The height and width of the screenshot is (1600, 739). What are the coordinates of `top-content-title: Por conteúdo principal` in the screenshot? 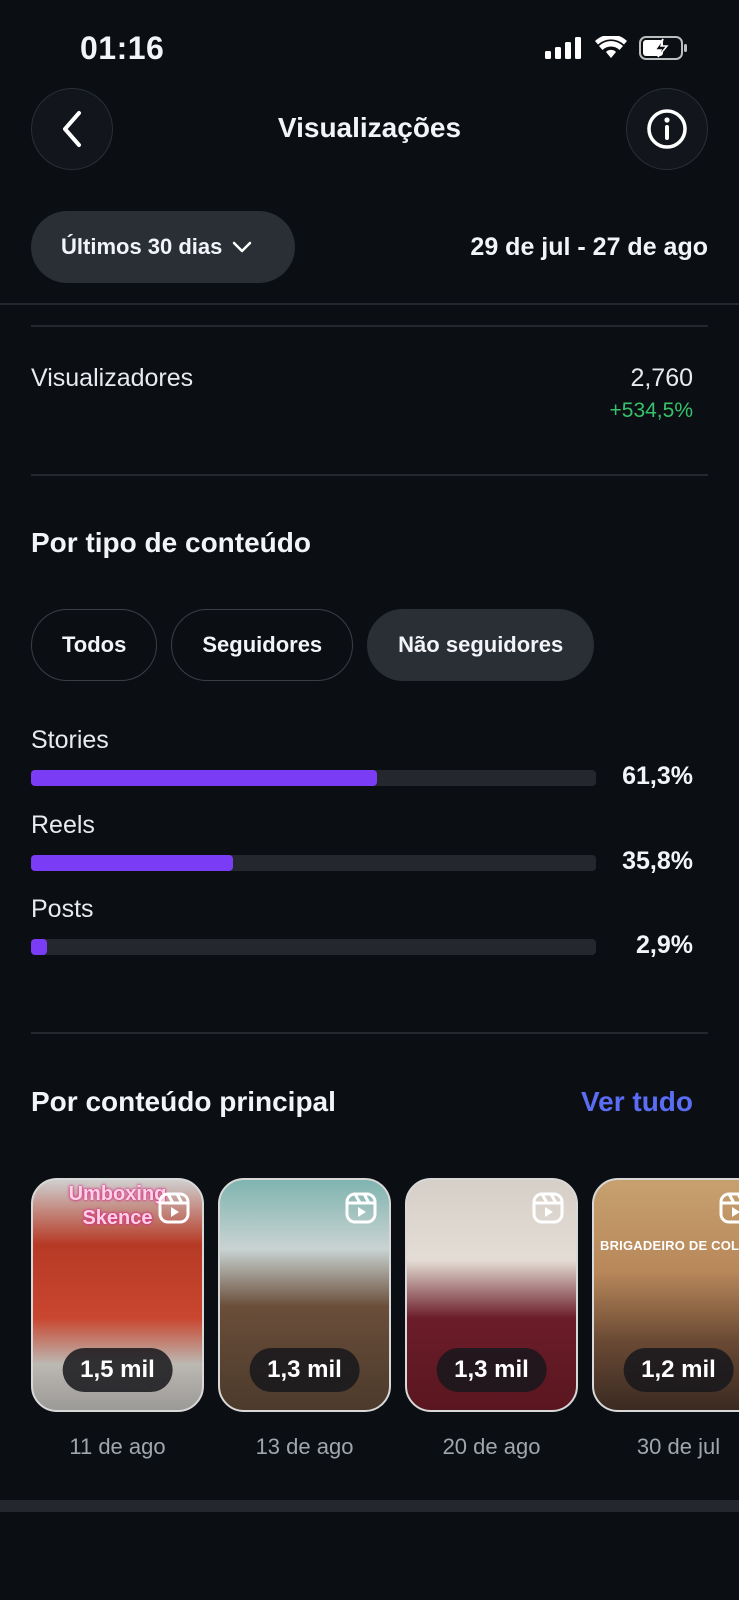 It's located at (183, 1101).